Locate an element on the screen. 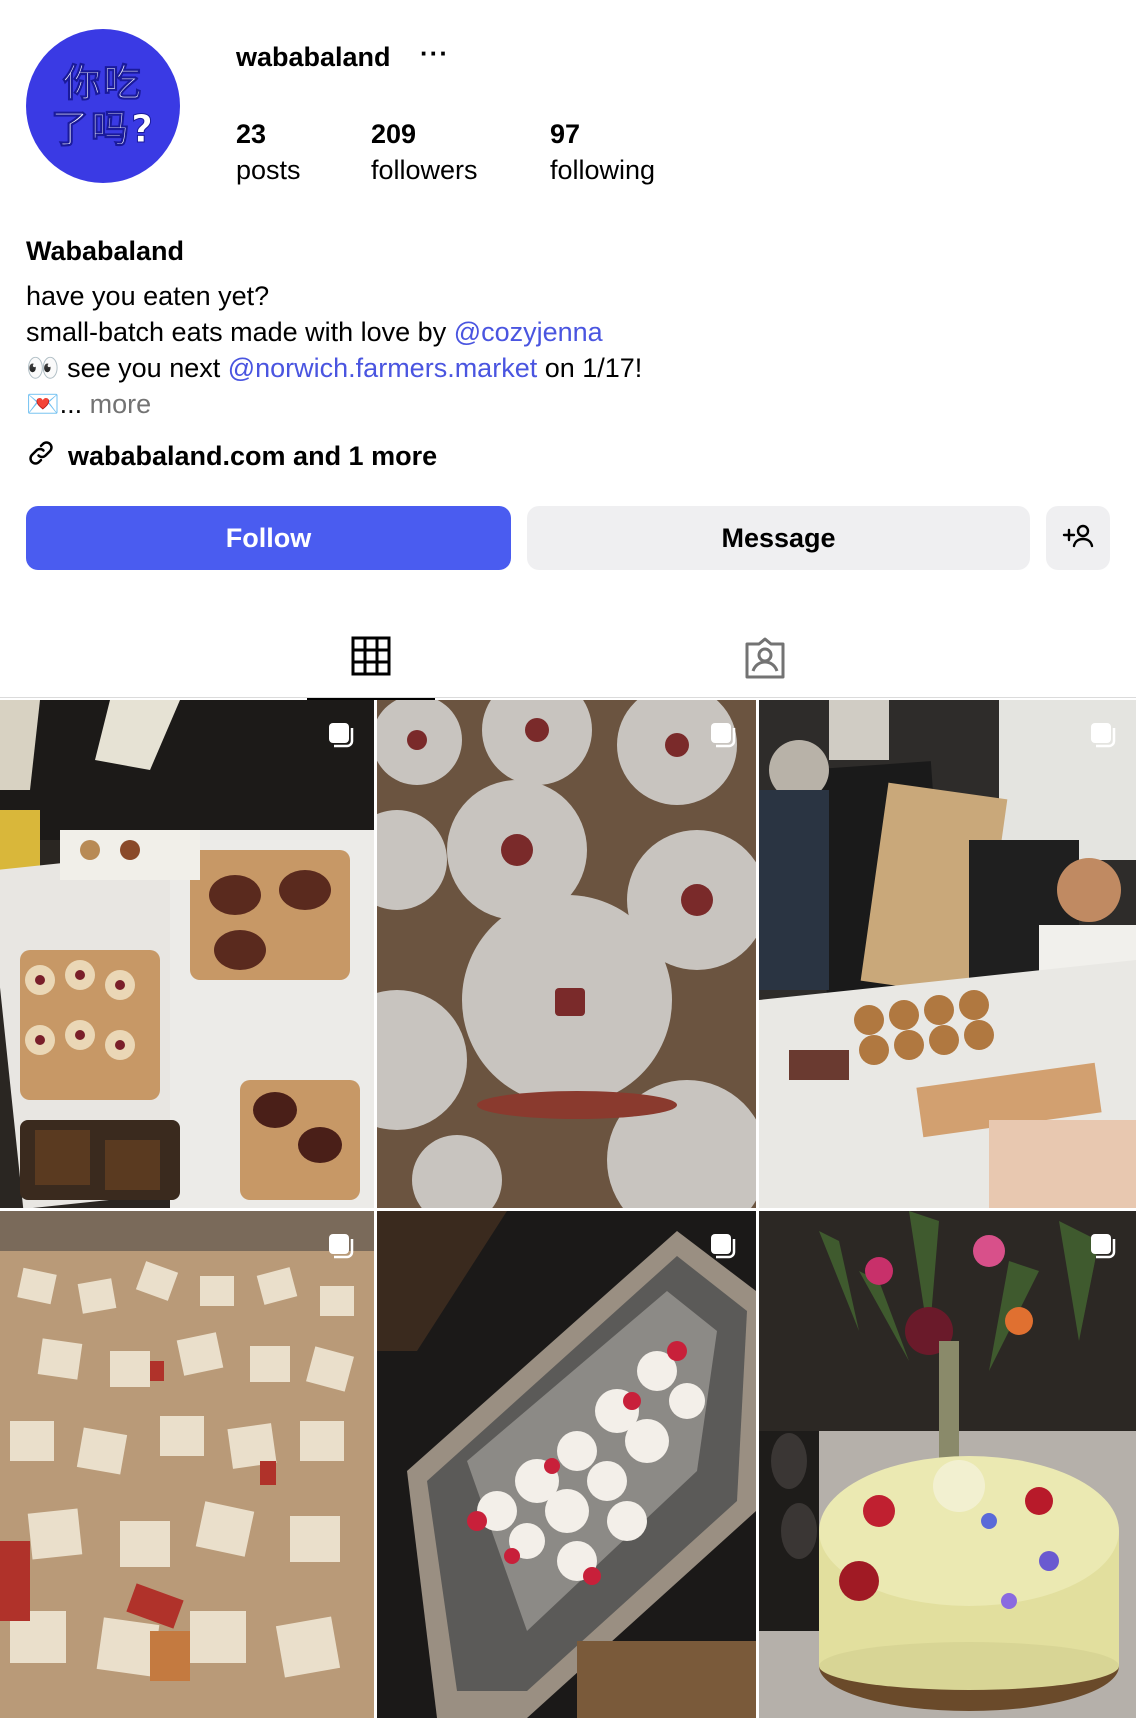 This screenshot has height=1718, width=1136. post-image-sliced-radishes is located at coordinates (566, 1464).